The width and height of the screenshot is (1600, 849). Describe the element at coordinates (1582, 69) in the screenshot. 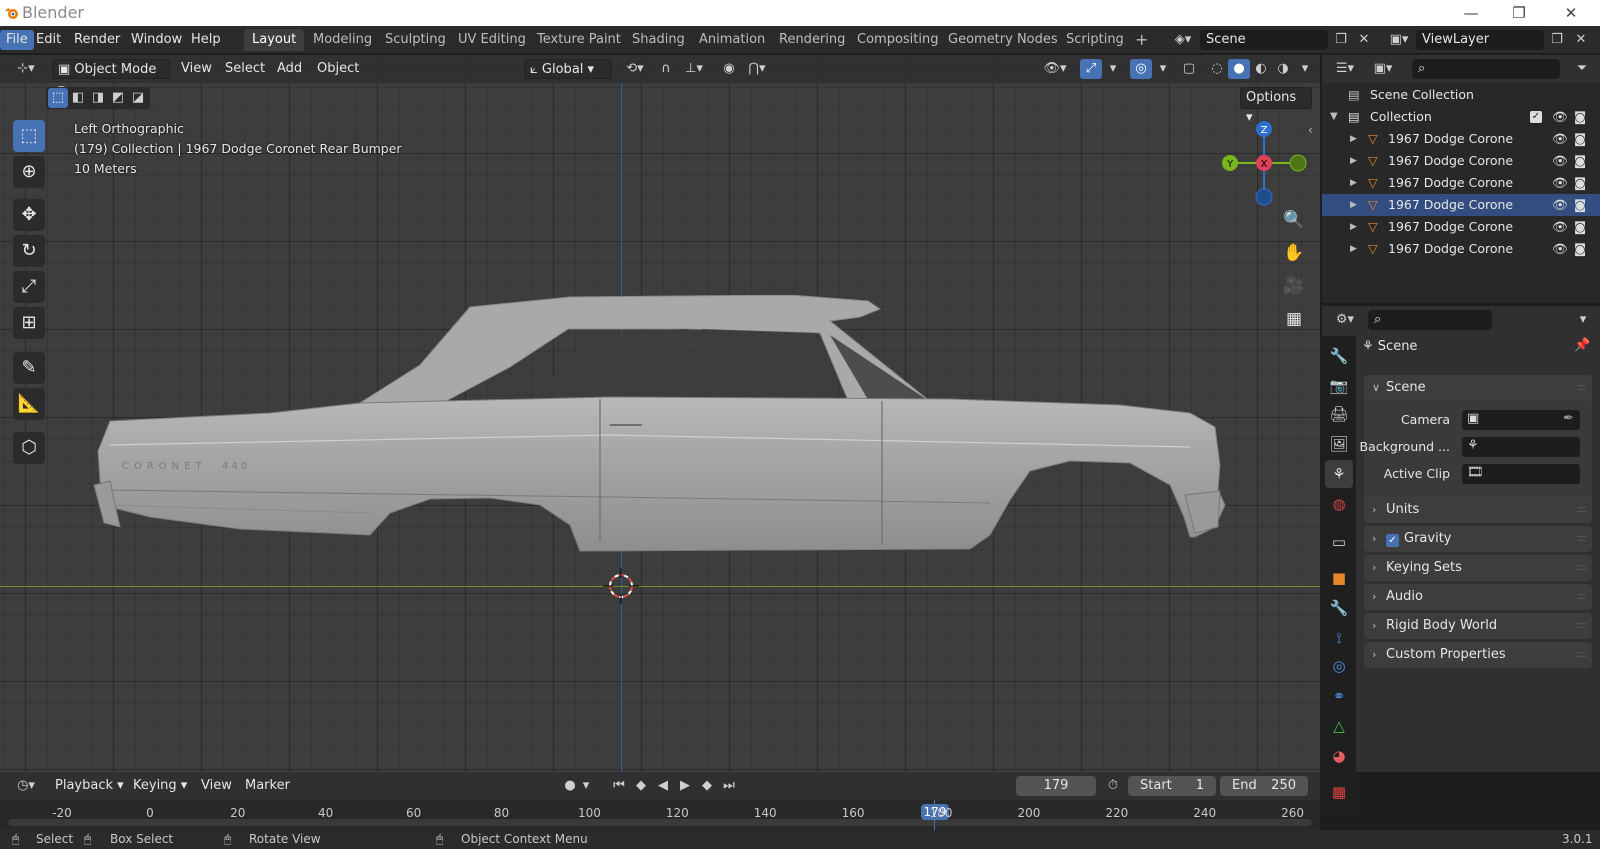

I see `filter-icon: ⏷` at that location.